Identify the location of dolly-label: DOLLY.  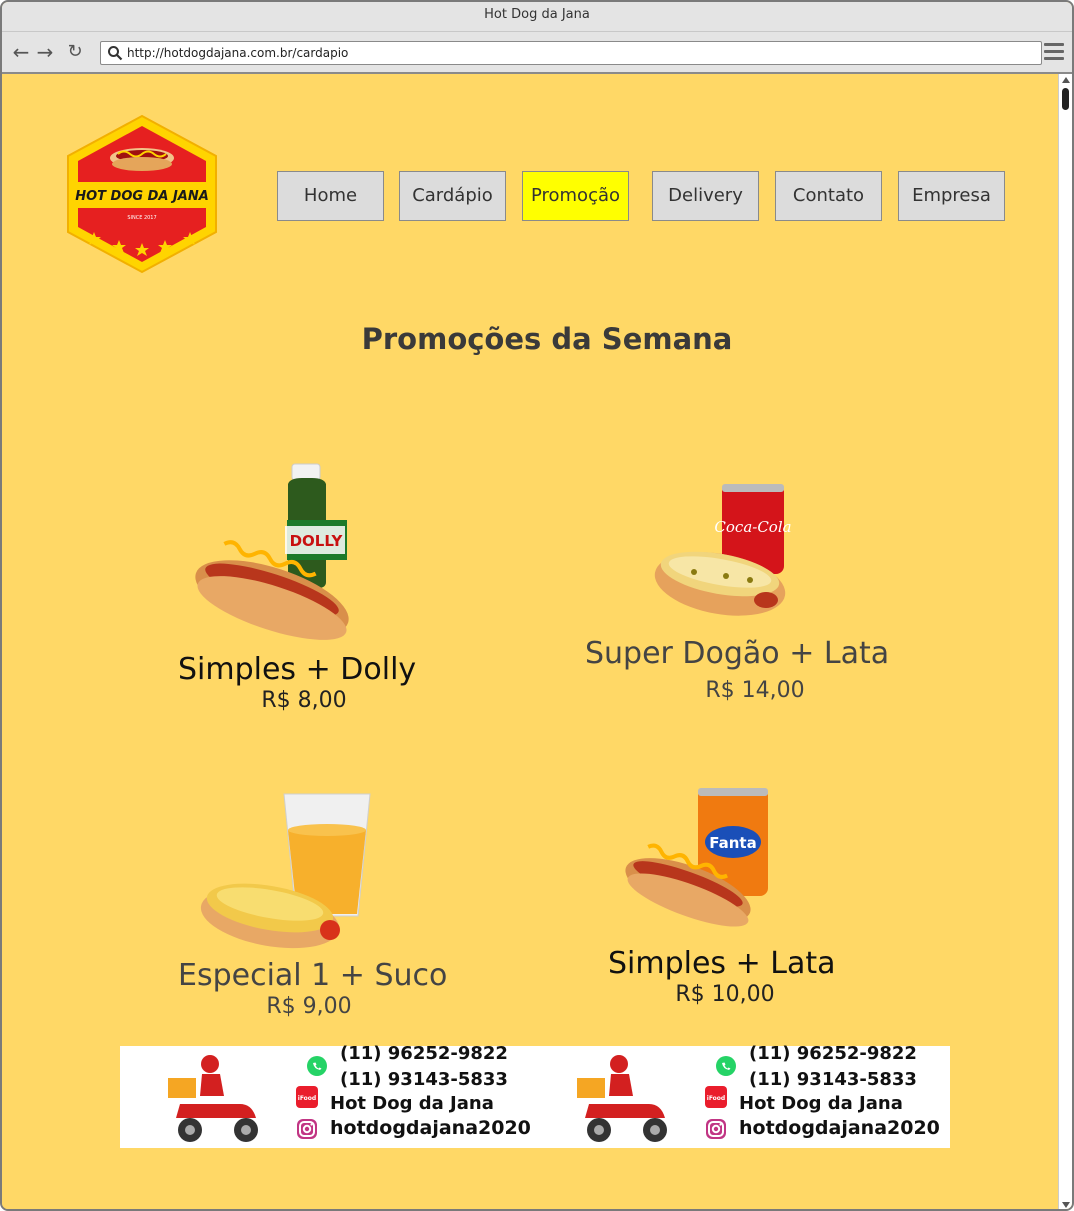
(317, 541).